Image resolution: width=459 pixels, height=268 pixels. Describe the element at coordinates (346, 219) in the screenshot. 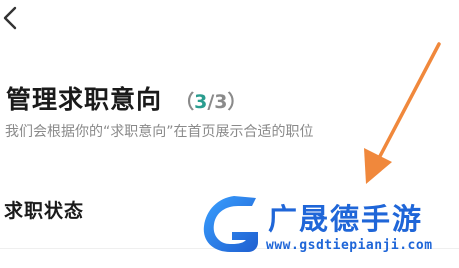

I see `watermark-name: 广晟德手游` at that location.